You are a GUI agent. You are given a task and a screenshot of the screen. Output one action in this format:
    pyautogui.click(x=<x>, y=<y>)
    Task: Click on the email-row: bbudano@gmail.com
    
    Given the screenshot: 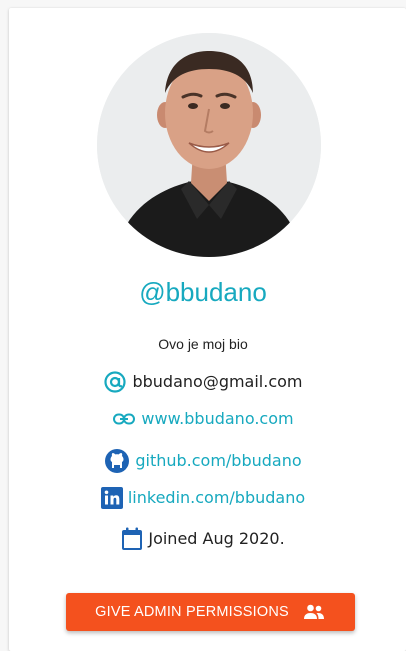 What is the action you would take?
    pyautogui.click(x=203, y=382)
    